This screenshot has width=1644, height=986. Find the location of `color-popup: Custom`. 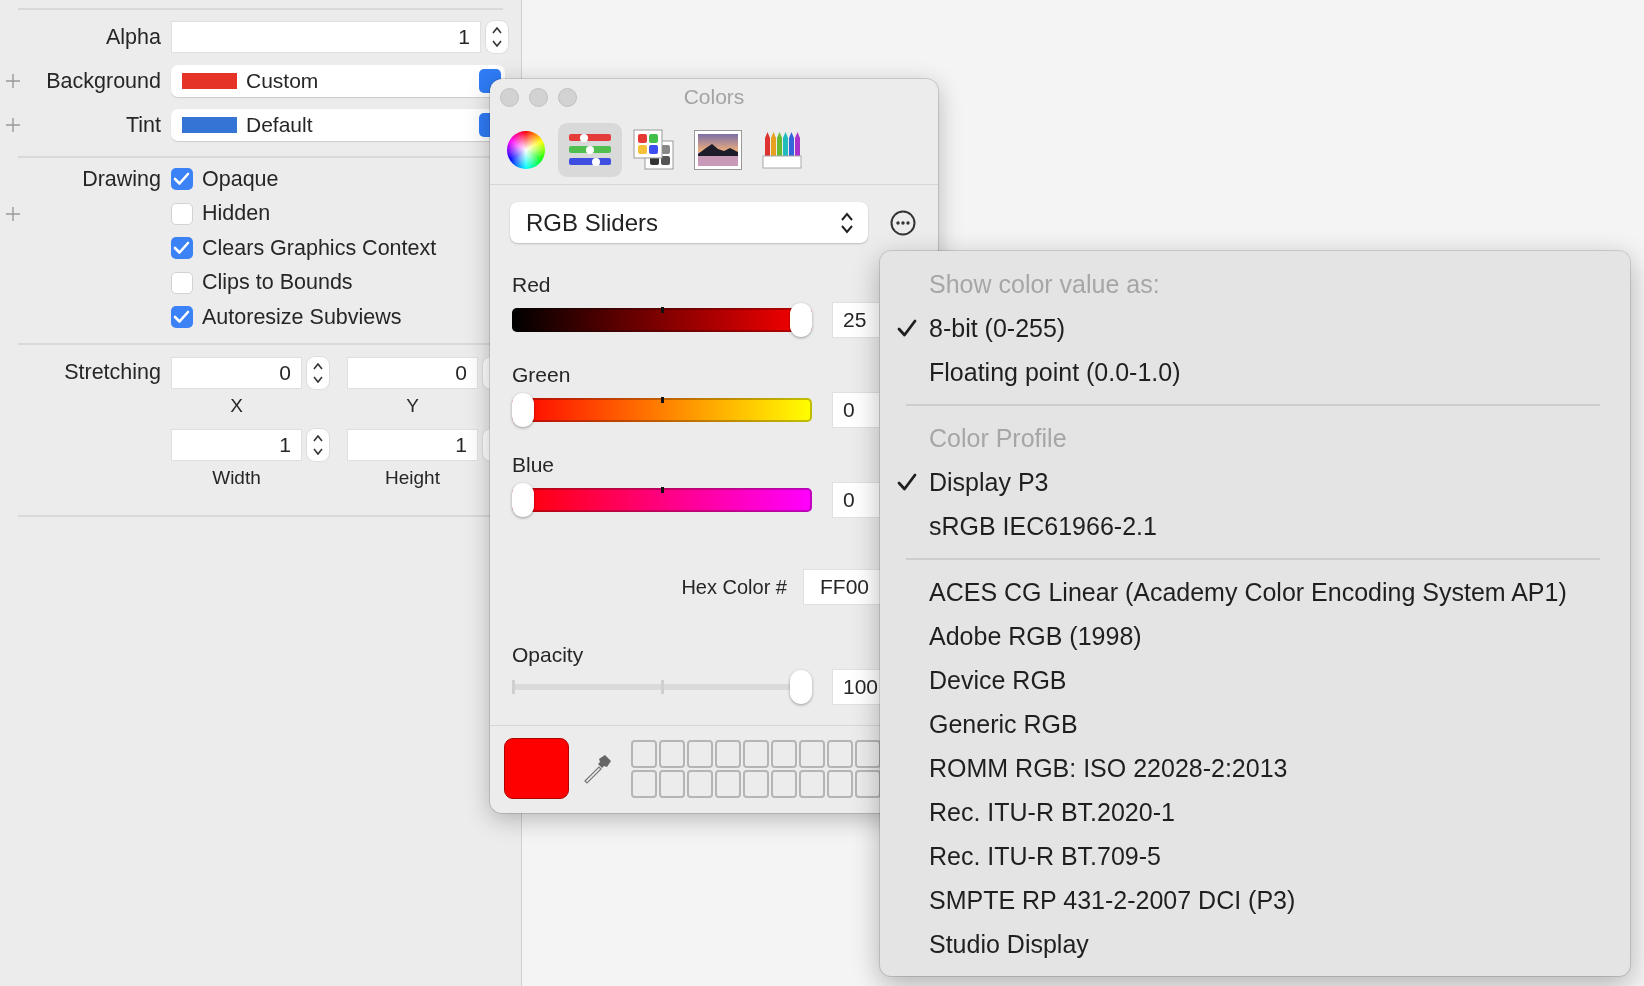

color-popup: Custom is located at coordinates (338, 81).